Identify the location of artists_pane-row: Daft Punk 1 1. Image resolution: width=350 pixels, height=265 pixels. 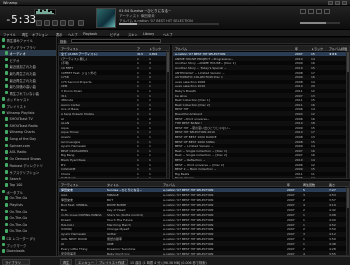
(114, 176).